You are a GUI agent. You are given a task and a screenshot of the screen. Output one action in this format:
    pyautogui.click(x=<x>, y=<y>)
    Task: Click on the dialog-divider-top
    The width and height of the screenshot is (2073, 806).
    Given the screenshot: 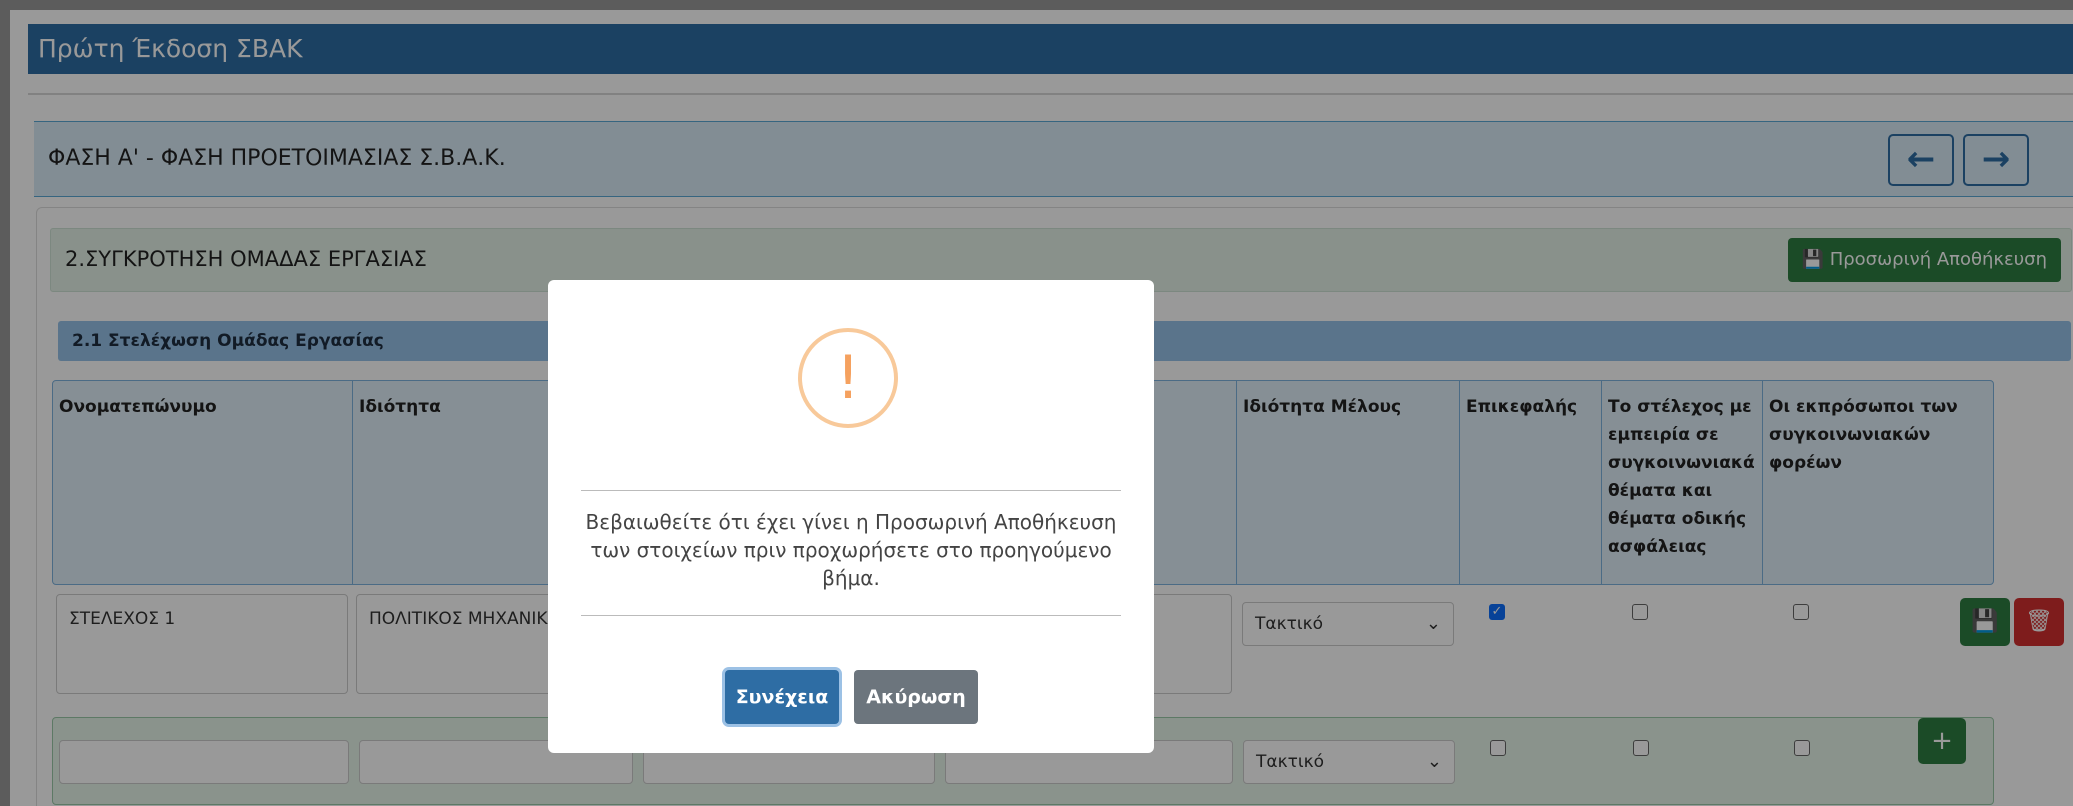 What is the action you would take?
    pyautogui.click(x=851, y=490)
    